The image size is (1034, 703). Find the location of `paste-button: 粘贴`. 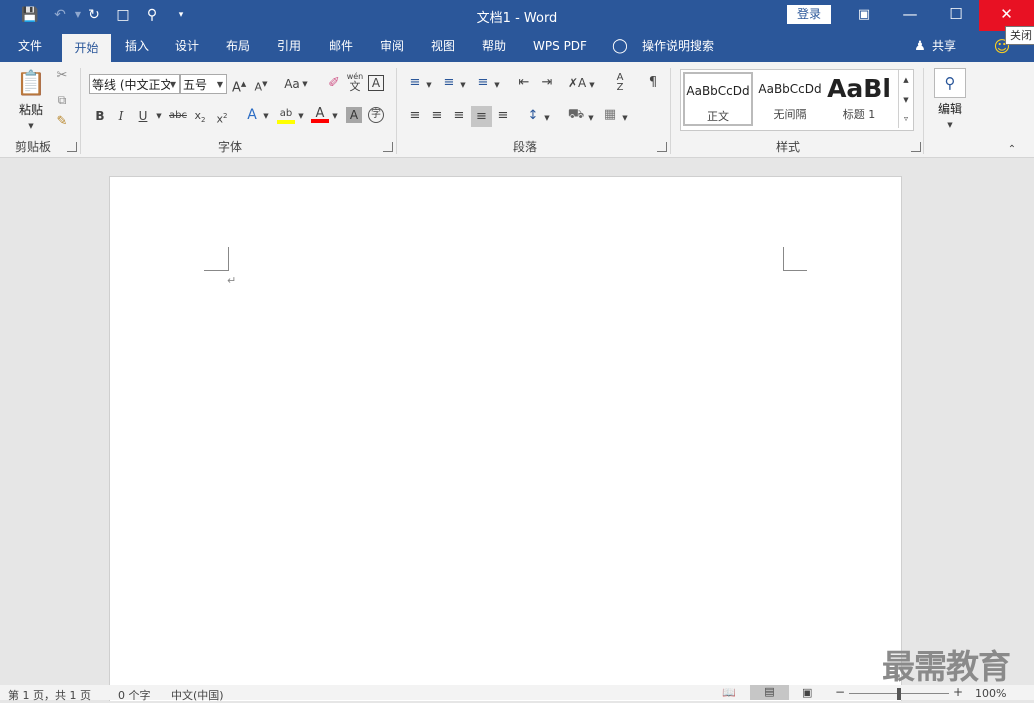

paste-button: 粘贴 is located at coordinates (31, 110).